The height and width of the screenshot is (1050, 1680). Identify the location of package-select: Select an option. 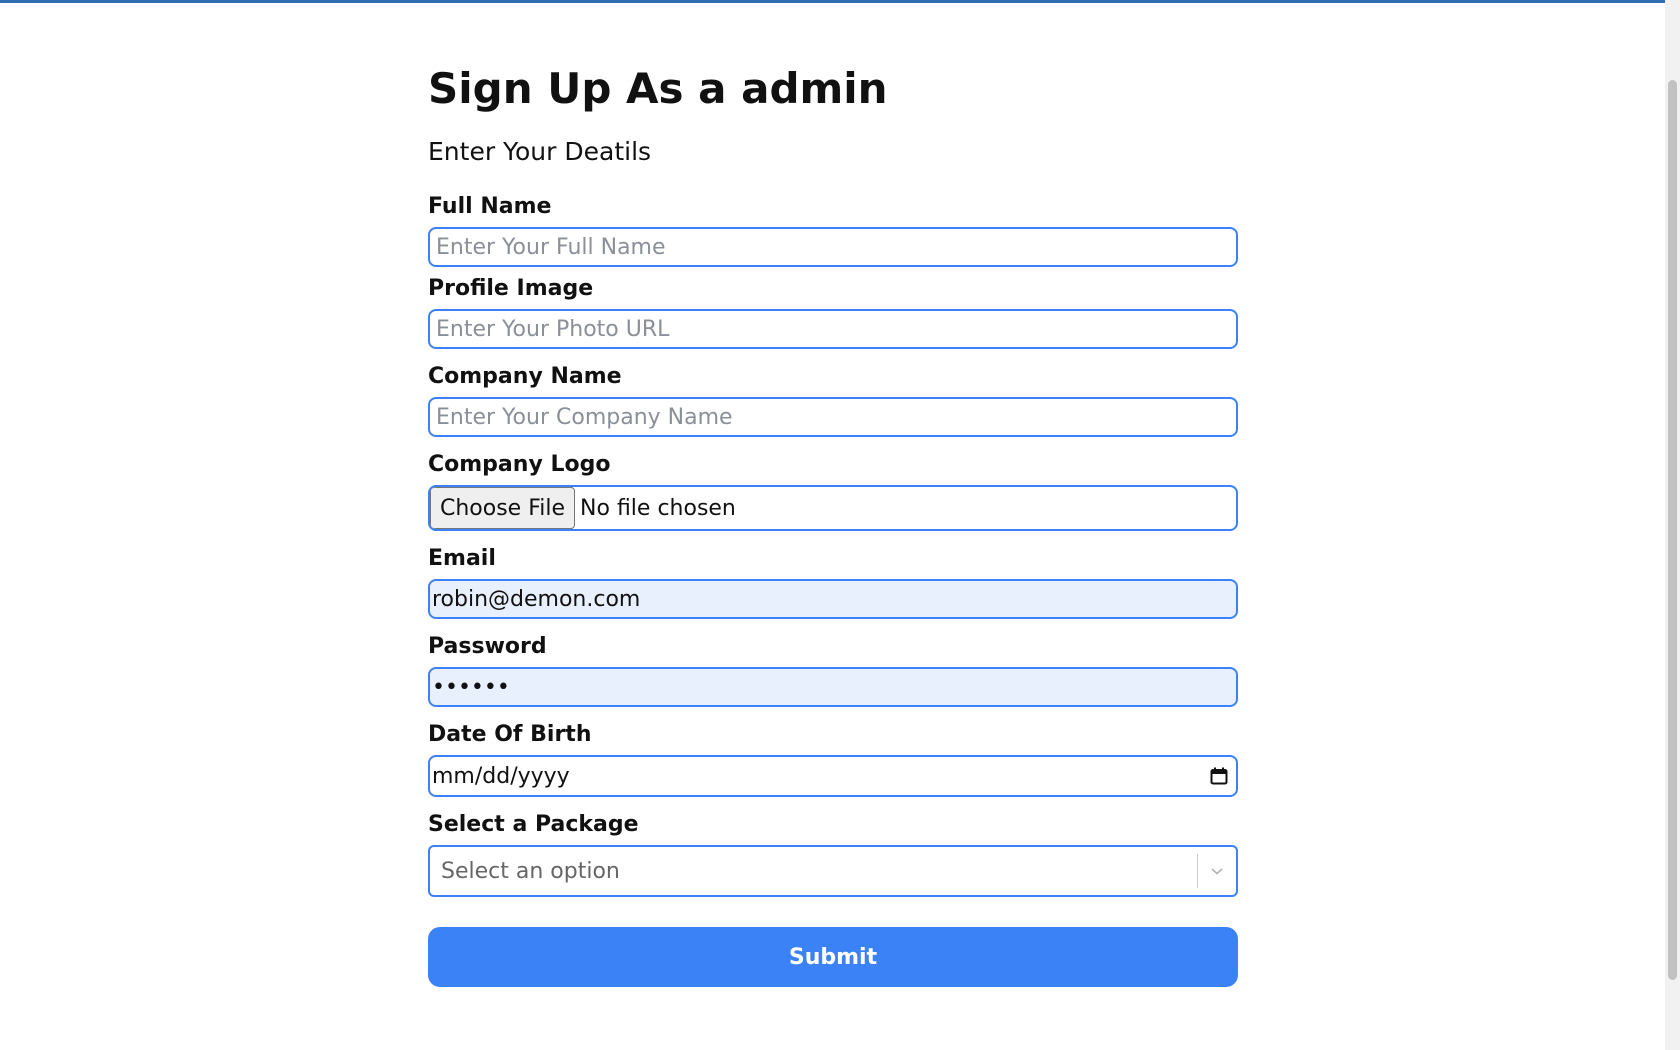
(833, 871).